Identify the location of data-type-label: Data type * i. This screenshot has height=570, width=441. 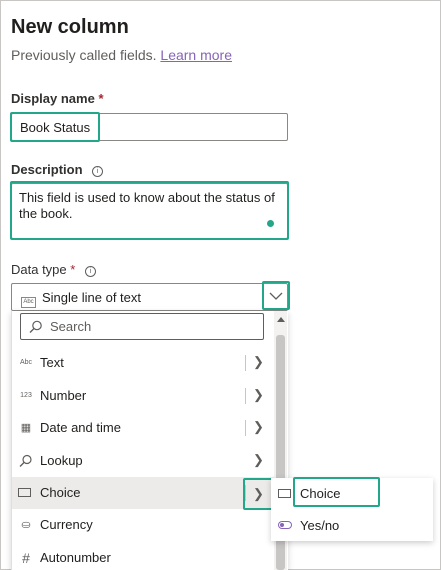
(53, 269).